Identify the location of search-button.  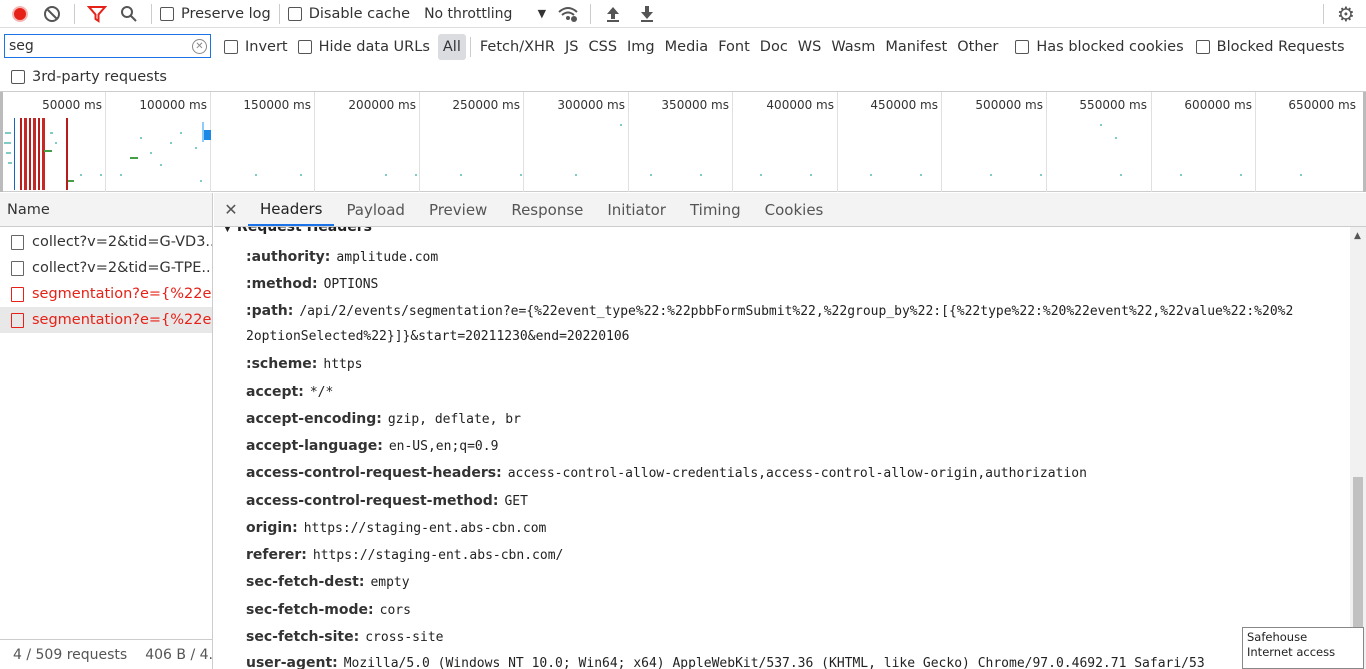
(129, 14).